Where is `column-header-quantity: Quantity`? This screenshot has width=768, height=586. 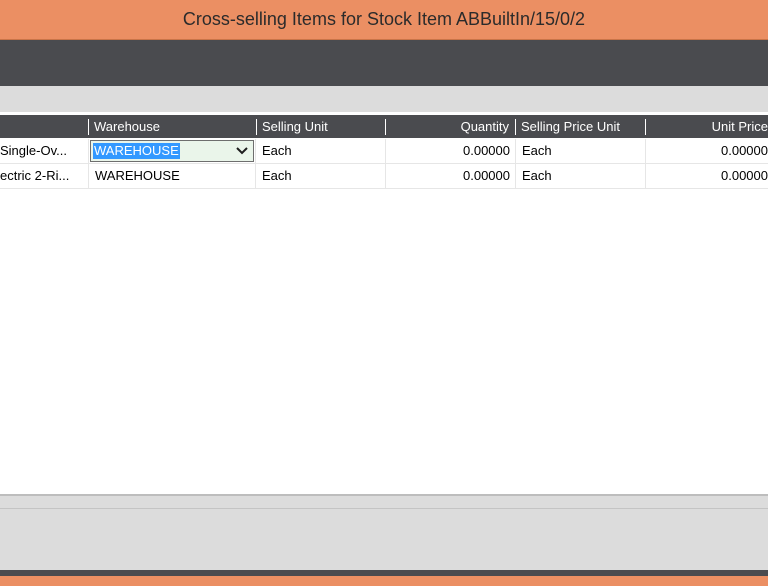 column-header-quantity: Quantity is located at coordinates (447, 126).